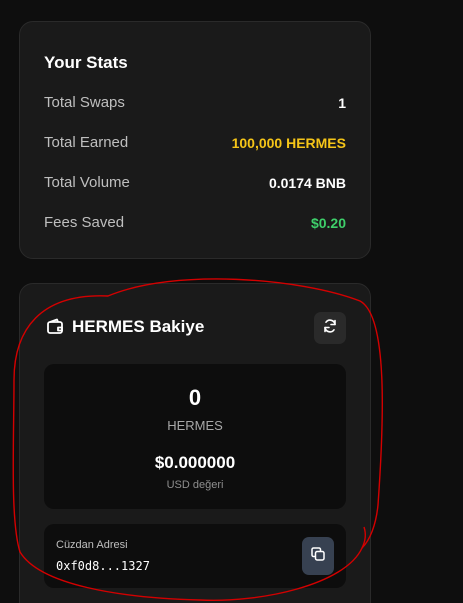 The height and width of the screenshot is (603, 463). I want to click on balance-unit: HERMES, so click(195, 425).